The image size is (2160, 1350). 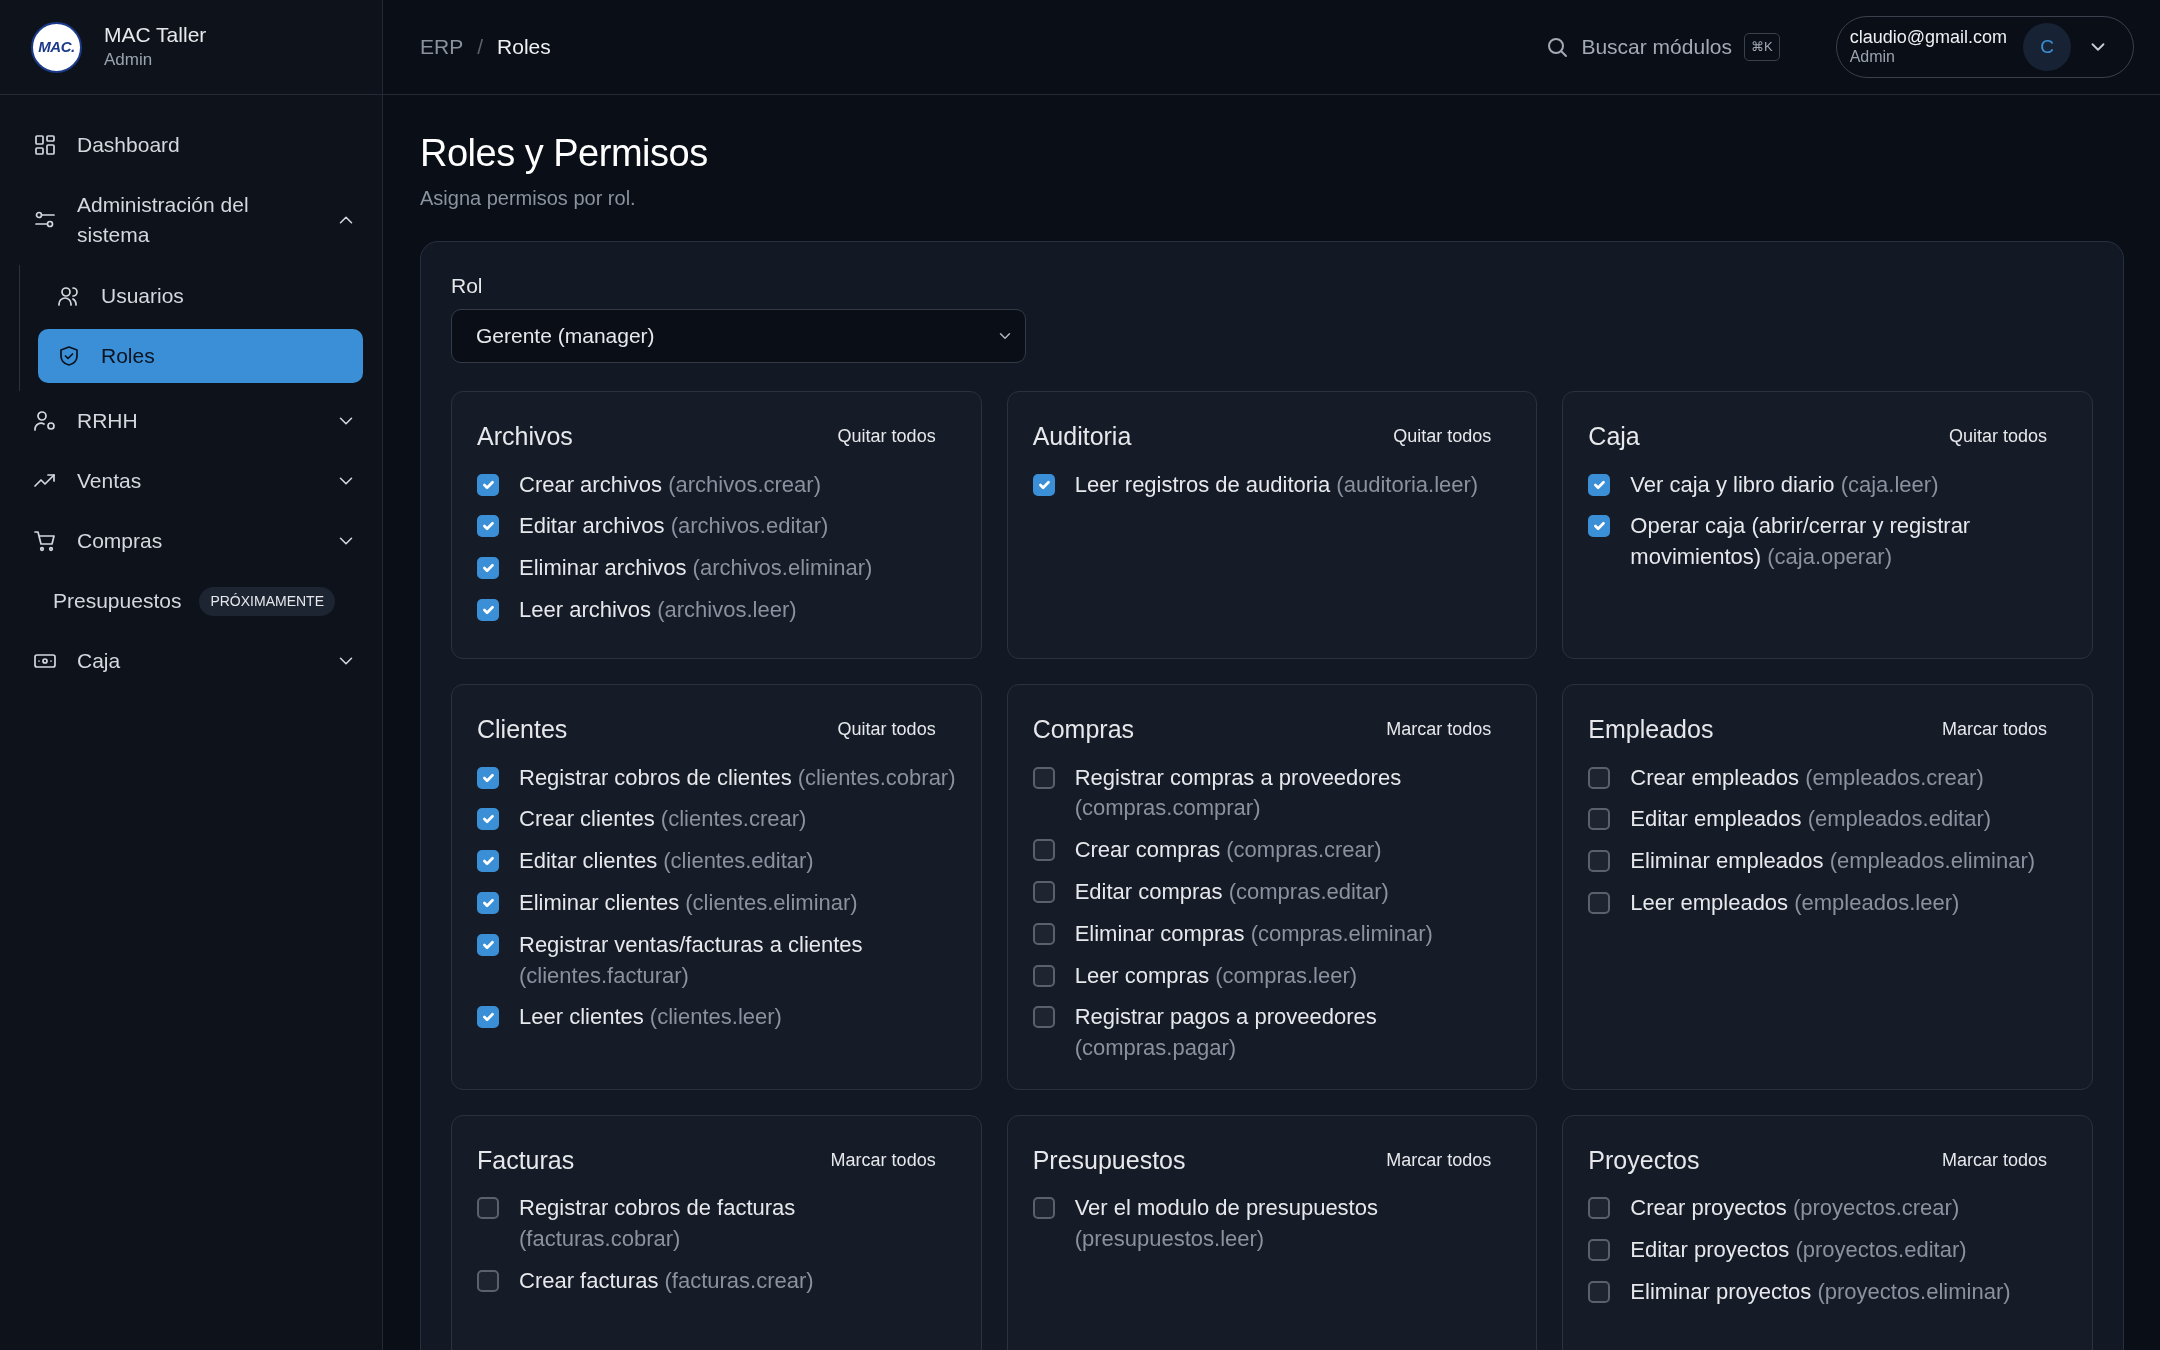 What do you see at coordinates (69, 296) in the screenshot?
I see `users-icon` at bounding box center [69, 296].